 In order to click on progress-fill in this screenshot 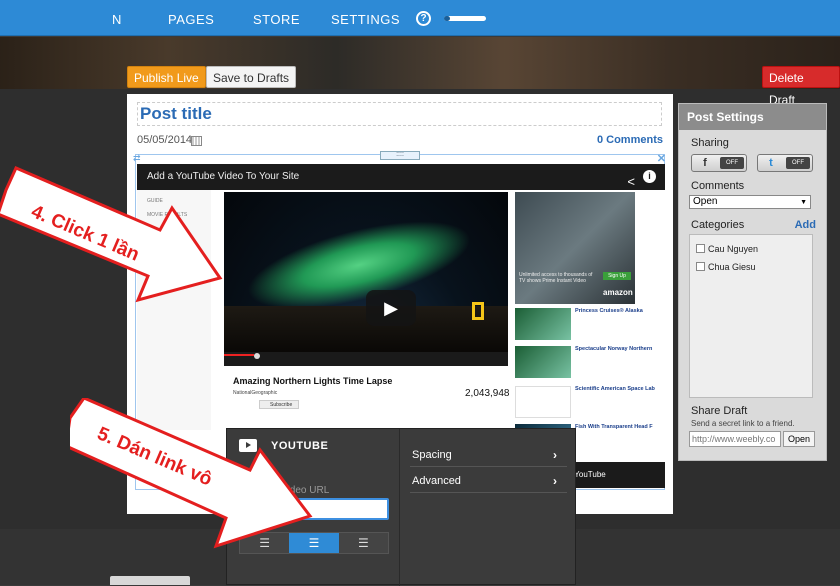, I will do `click(447, 18)`.